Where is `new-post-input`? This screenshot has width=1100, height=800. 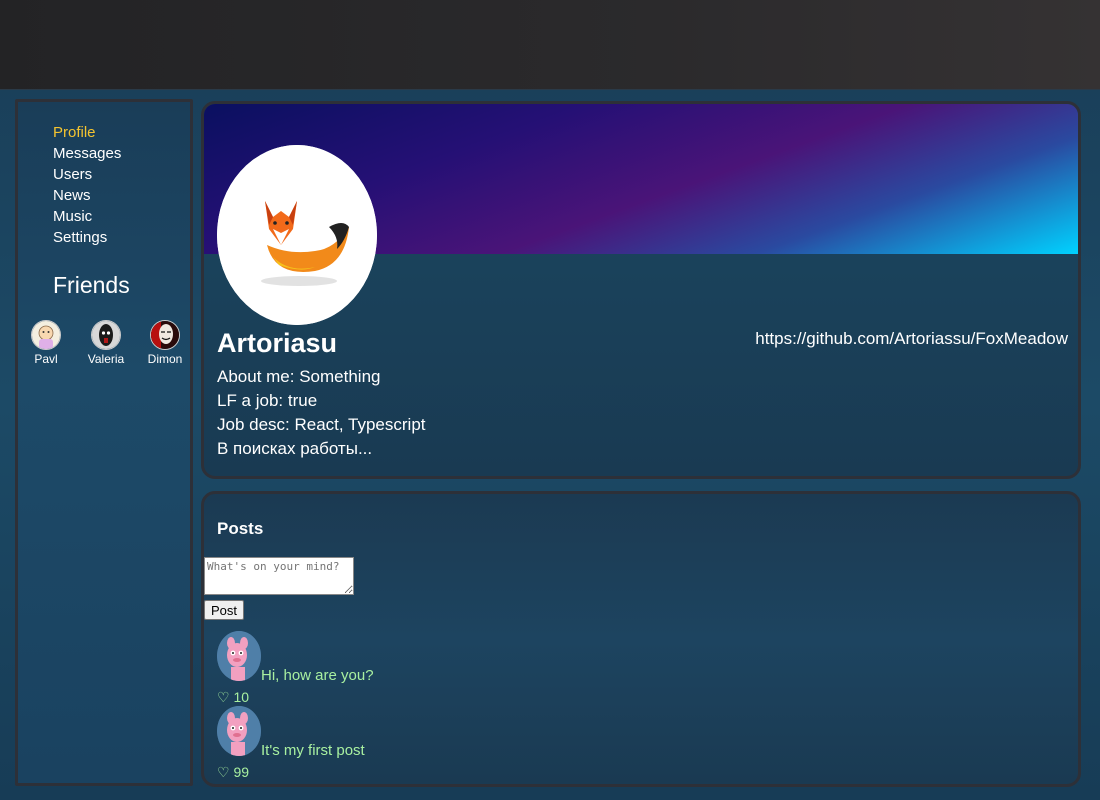
new-post-input is located at coordinates (279, 576).